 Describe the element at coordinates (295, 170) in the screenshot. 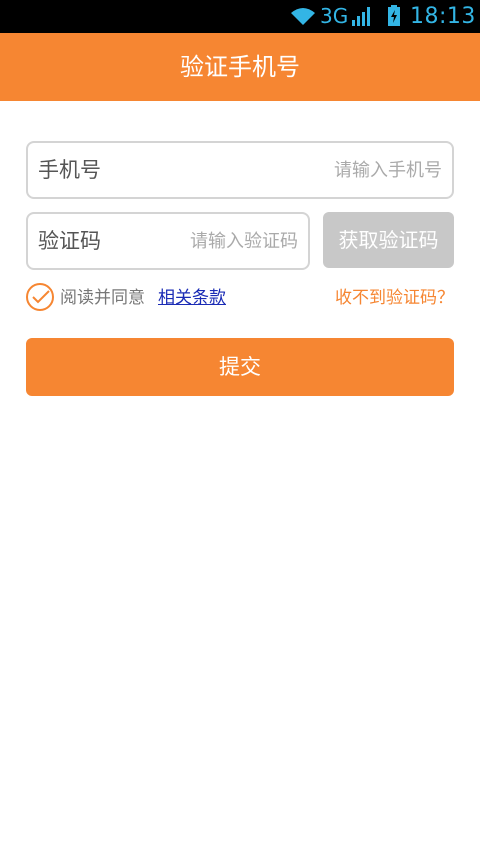

I see `phone-input` at that location.